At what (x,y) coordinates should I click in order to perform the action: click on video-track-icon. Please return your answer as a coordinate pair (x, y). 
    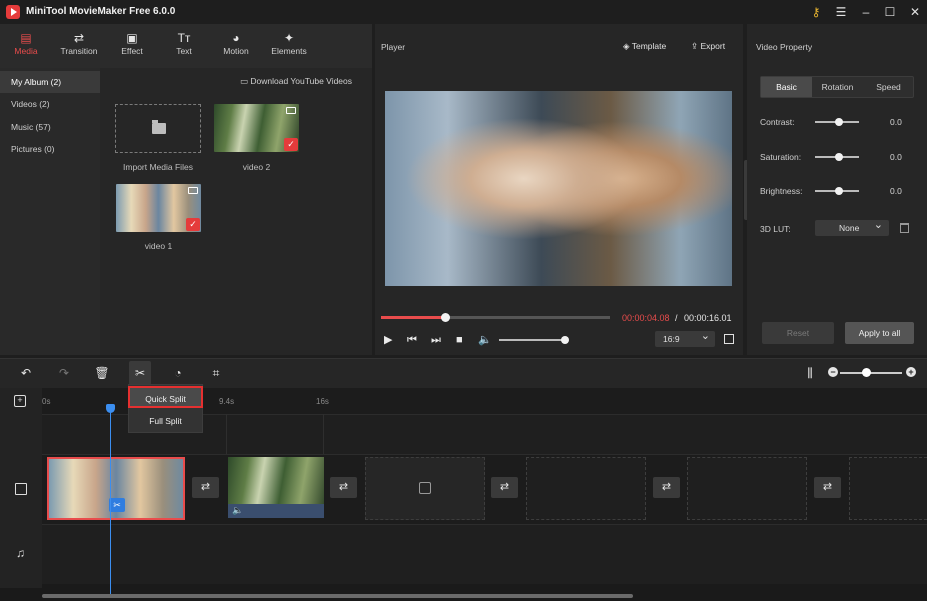
    Looking at the image, I should click on (21, 489).